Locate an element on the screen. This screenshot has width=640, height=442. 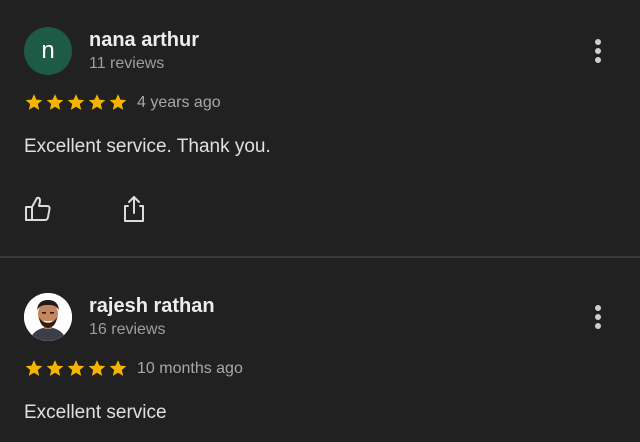
review-count: 11 reviews is located at coordinates (127, 63).